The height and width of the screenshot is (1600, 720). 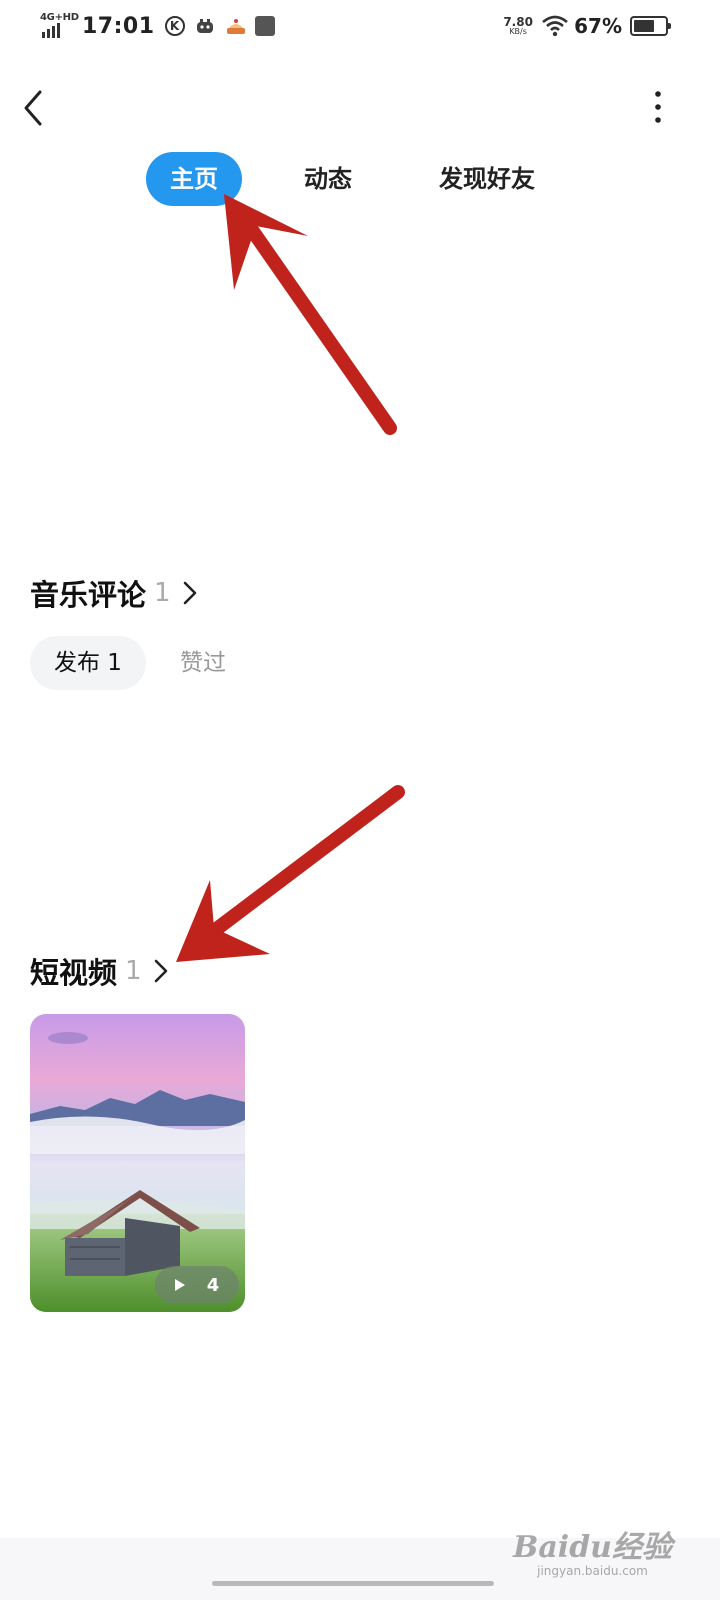 I want to click on back-button, so click(x=34, y=108).